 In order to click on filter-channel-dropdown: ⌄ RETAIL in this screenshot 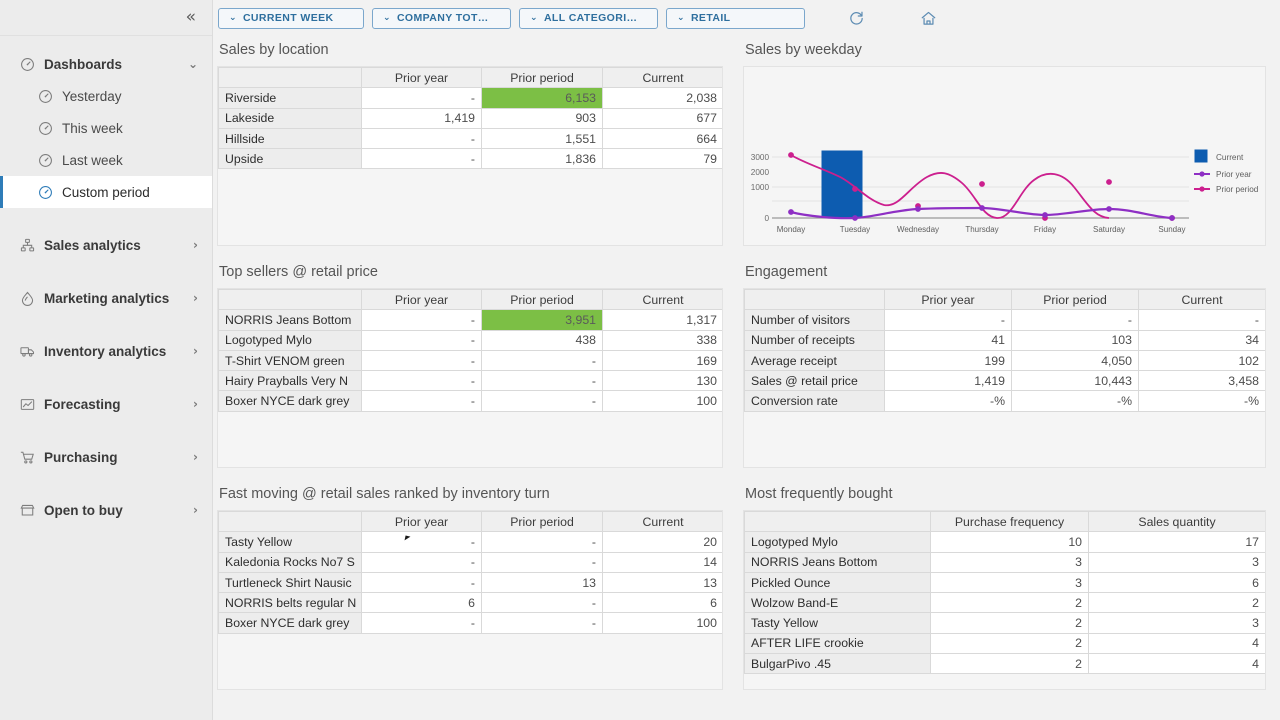, I will do `click(735, 18)`.